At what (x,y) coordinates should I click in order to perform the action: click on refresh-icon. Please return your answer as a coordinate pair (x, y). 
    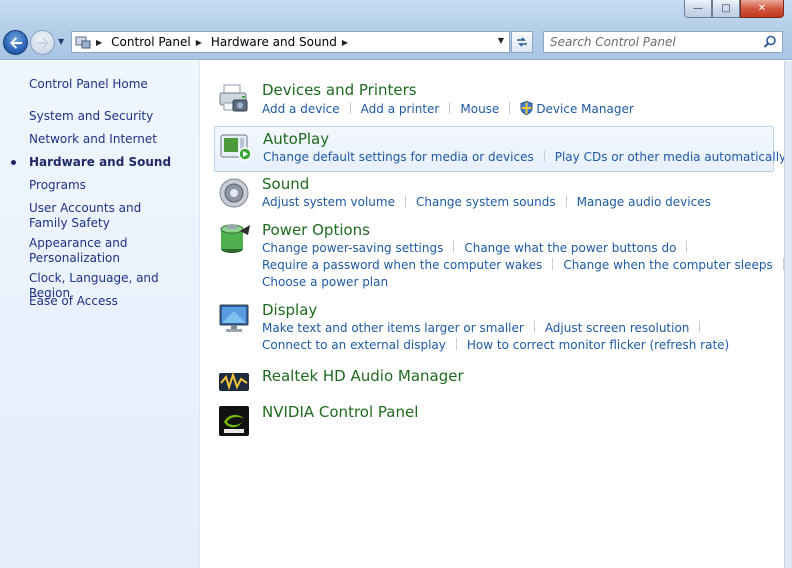
    Looking at the image, I should click on (522, 42).